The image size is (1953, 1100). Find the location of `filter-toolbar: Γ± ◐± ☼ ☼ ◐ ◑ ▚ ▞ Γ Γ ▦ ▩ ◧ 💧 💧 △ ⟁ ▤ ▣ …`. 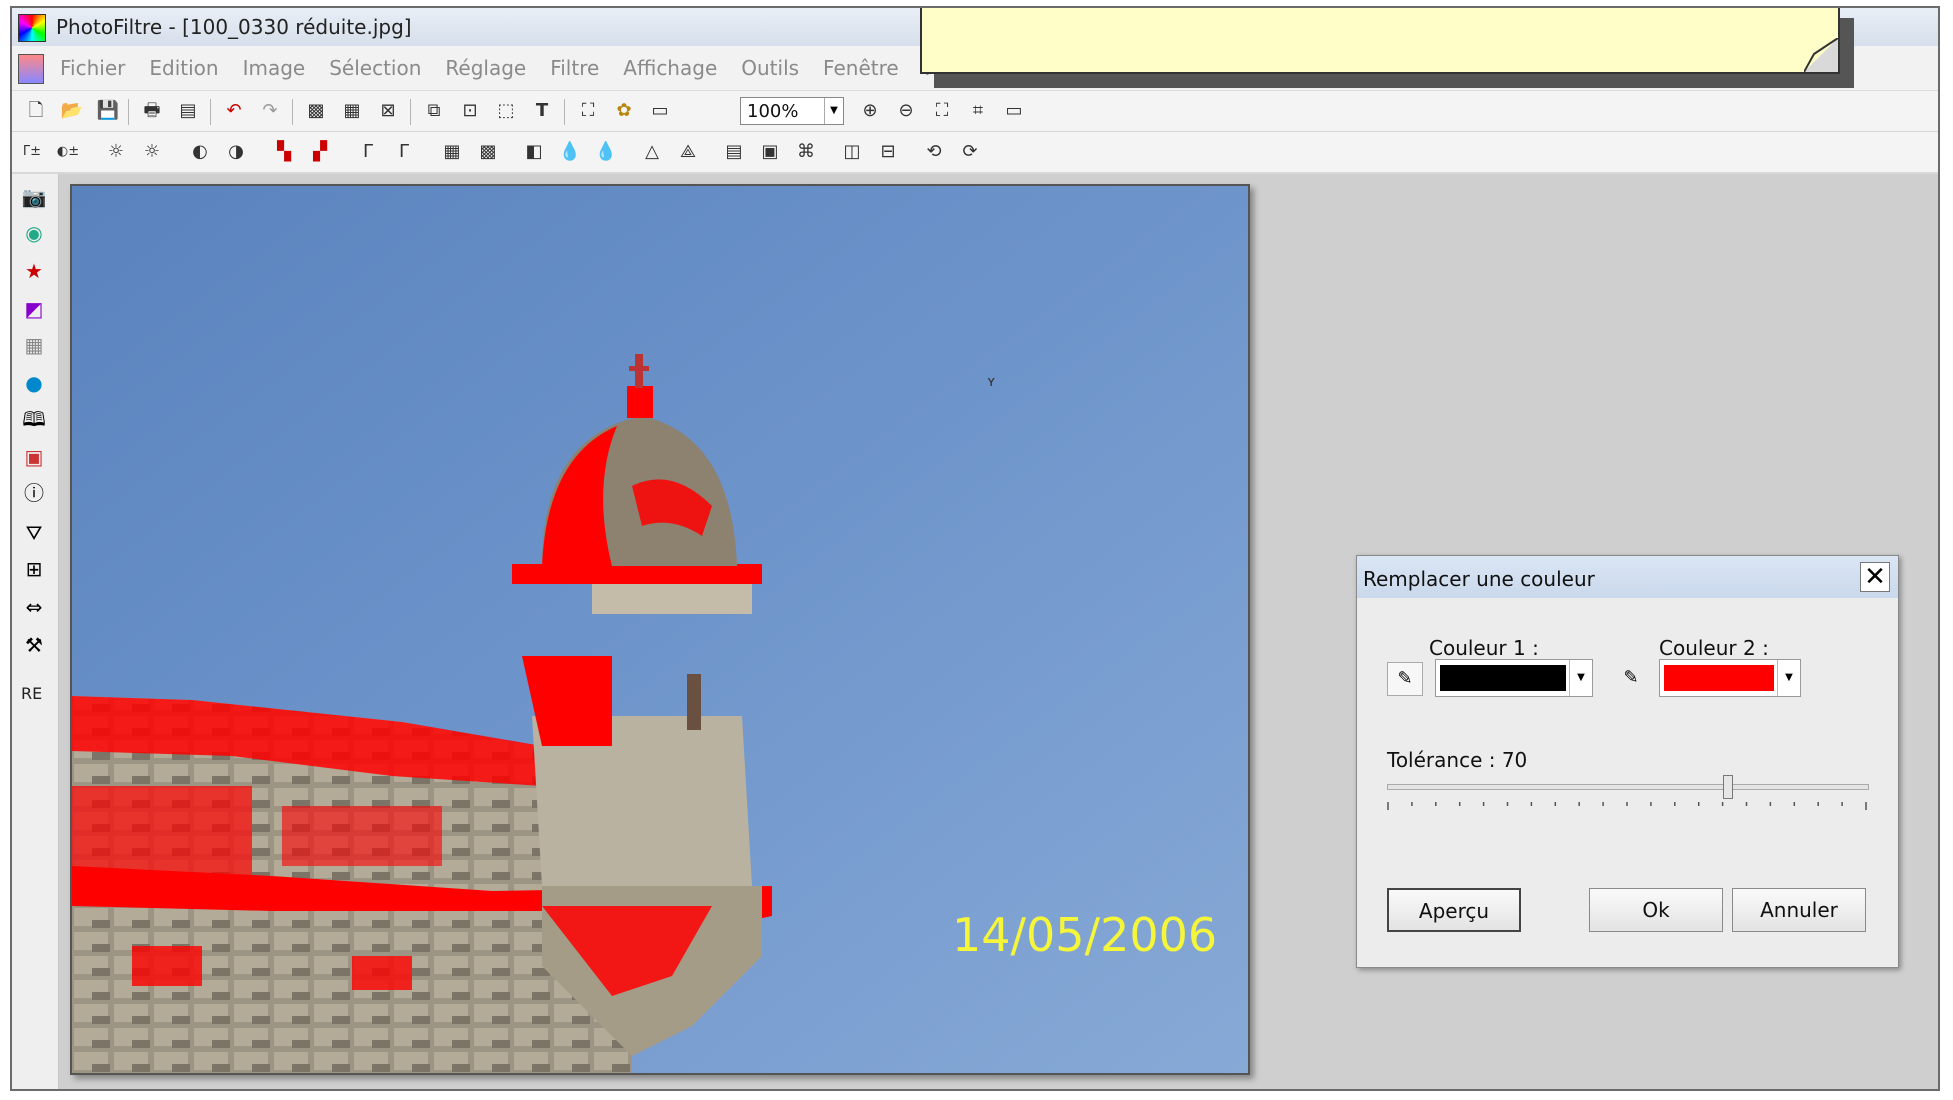

filter-toolbar: Γ± ◐± ☼ ☼ ◐ ◑ ▚ ▞ Γ Γ ▦ ▩ ◧ 💧 💧 △ ⟁ ▤ ▣ … is located at coordinates (975, 152).